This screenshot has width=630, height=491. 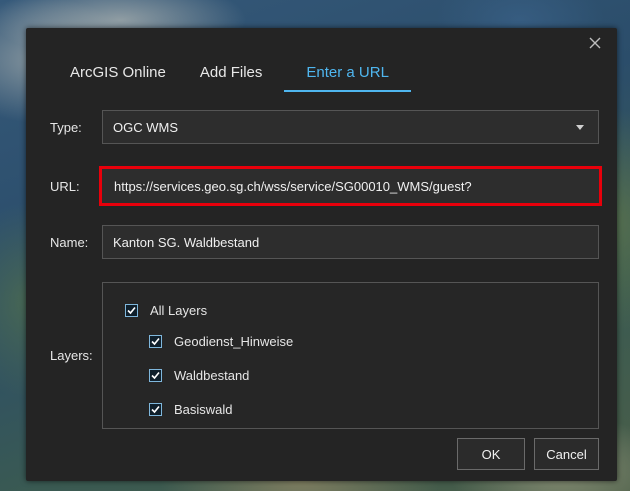 I want to click on layer-item: Waldbestand, so click(x=199, y=375).